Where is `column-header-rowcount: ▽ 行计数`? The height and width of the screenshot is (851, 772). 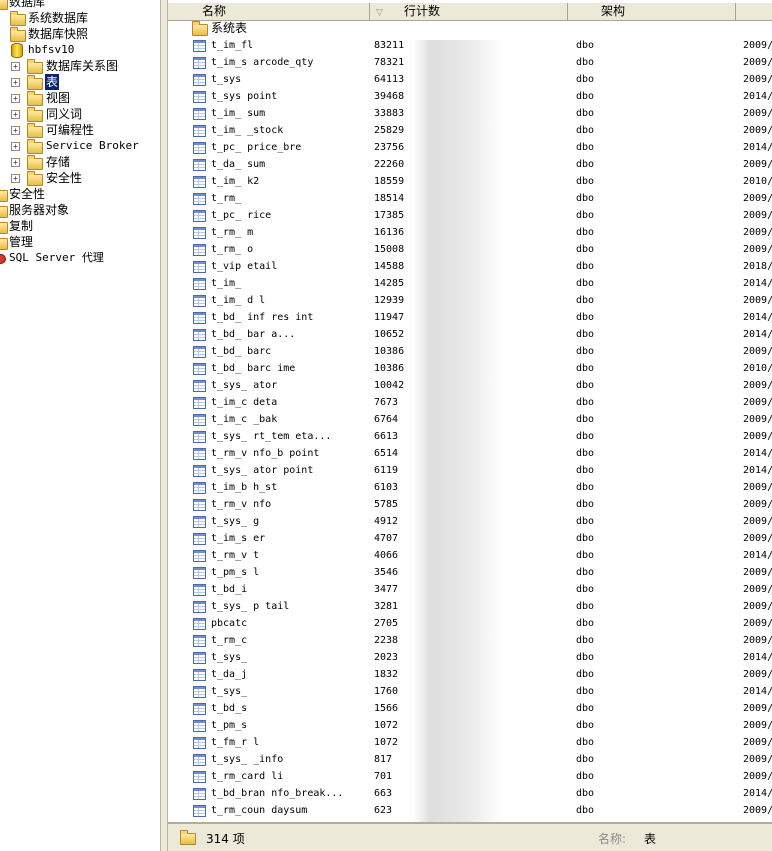 column-header-rowcount: ▽ 行计数 is located at coordinates (469, 11).